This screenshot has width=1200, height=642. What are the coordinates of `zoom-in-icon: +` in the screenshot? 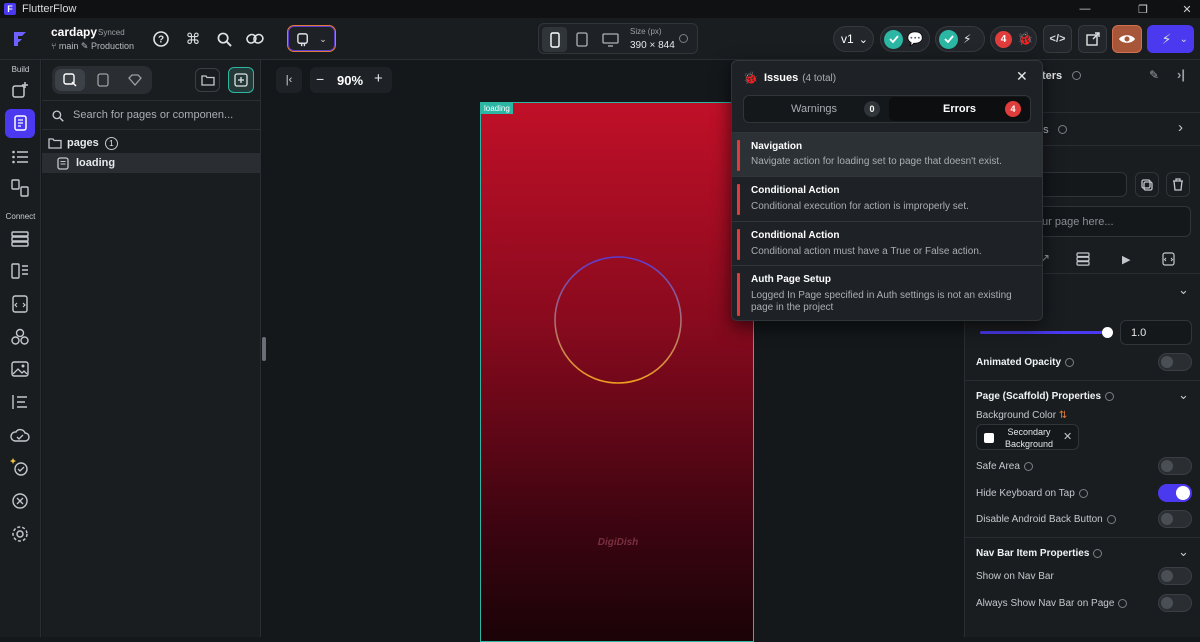 It's located at (378, 78).